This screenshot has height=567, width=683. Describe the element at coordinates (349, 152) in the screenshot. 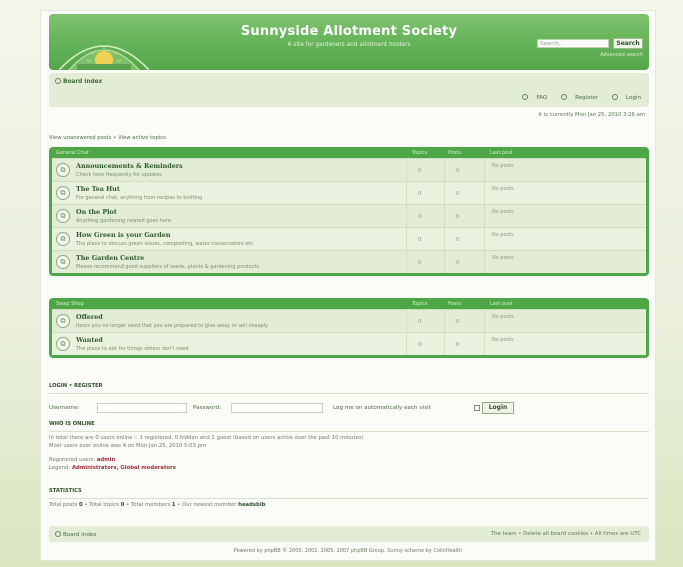

I see `forum-table-header: General Chat Topics Posts Last post` at that location.